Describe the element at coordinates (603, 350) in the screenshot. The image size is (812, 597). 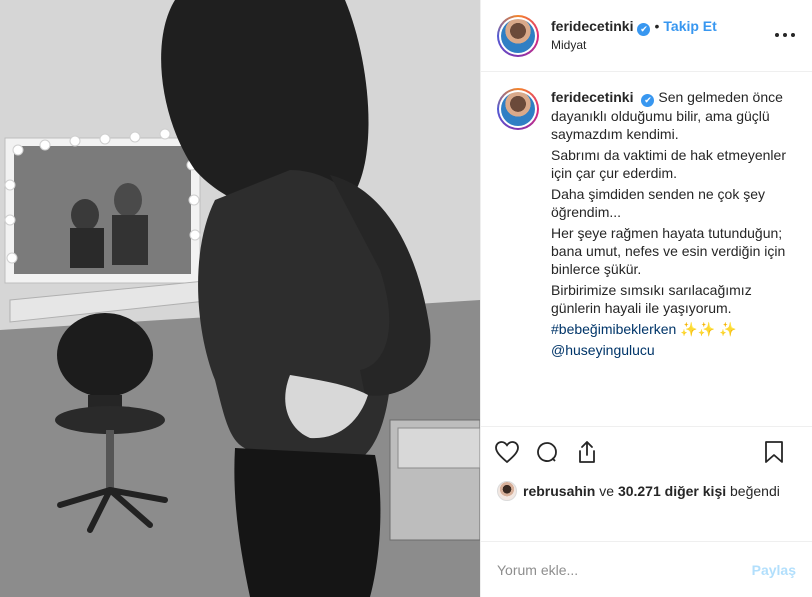
I see `mention-link: @huseyingulucu` at that location.